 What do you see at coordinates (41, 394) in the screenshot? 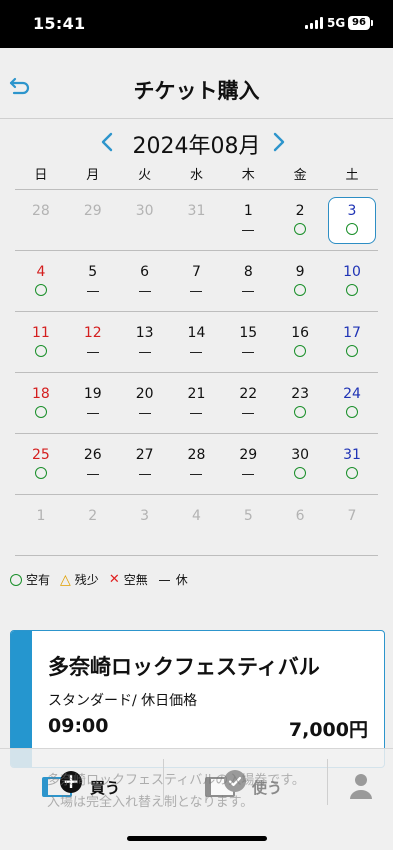
I see `day-number: 18` at bounding box center [41, 394].